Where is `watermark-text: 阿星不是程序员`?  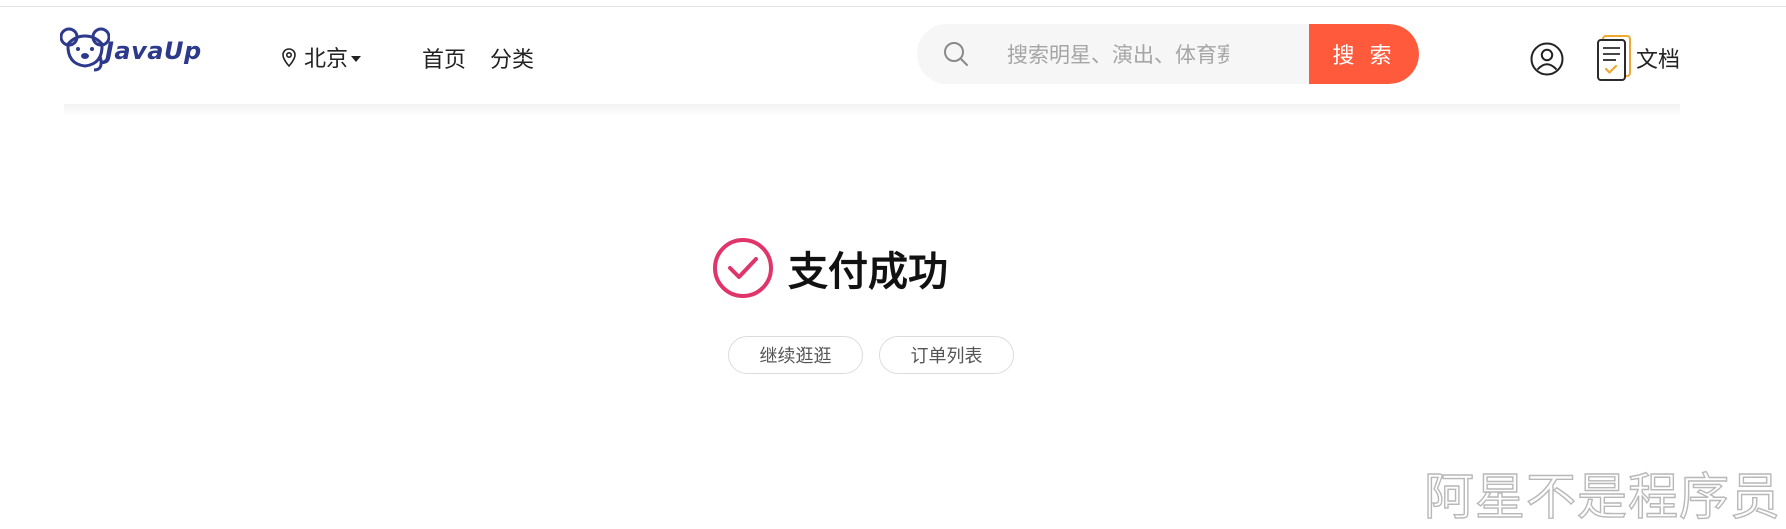
watermark-text: 阿星不是程序员 is located at coordinates (1602, 496).